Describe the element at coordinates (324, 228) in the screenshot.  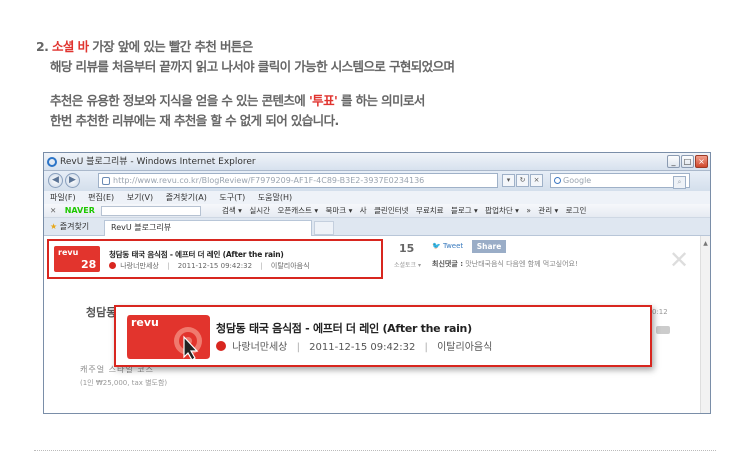
I see `new-tab-button` at that location.